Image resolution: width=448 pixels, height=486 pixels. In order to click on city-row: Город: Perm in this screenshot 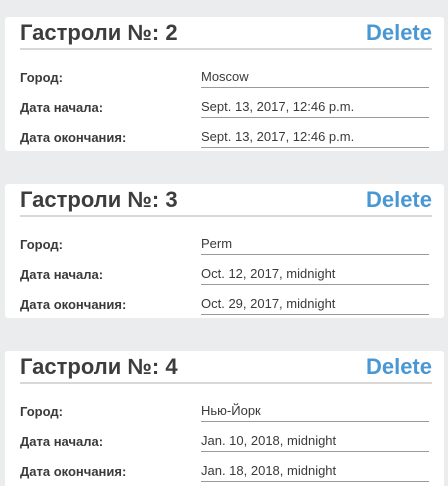, I will do `click(224, 244)`.